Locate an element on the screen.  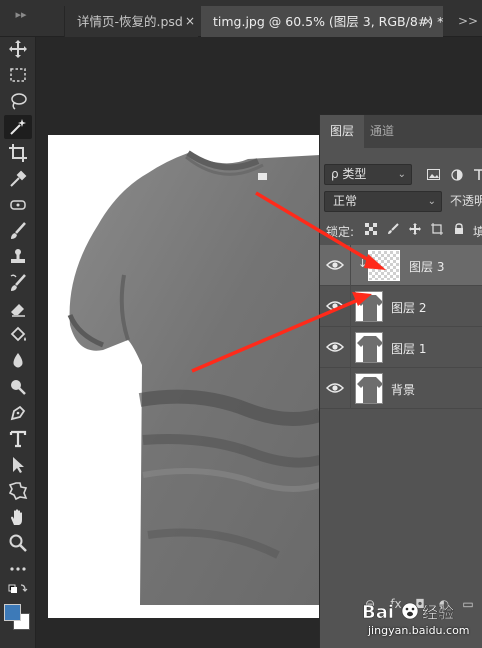
clipping-mask-icon: ↓ is located at coordinates (363, 263).